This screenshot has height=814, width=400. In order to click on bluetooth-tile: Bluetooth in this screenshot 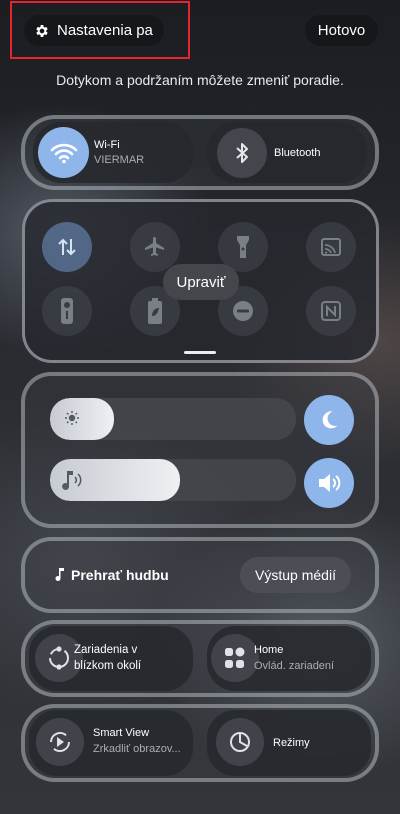, I will do `click(287, 152)`.